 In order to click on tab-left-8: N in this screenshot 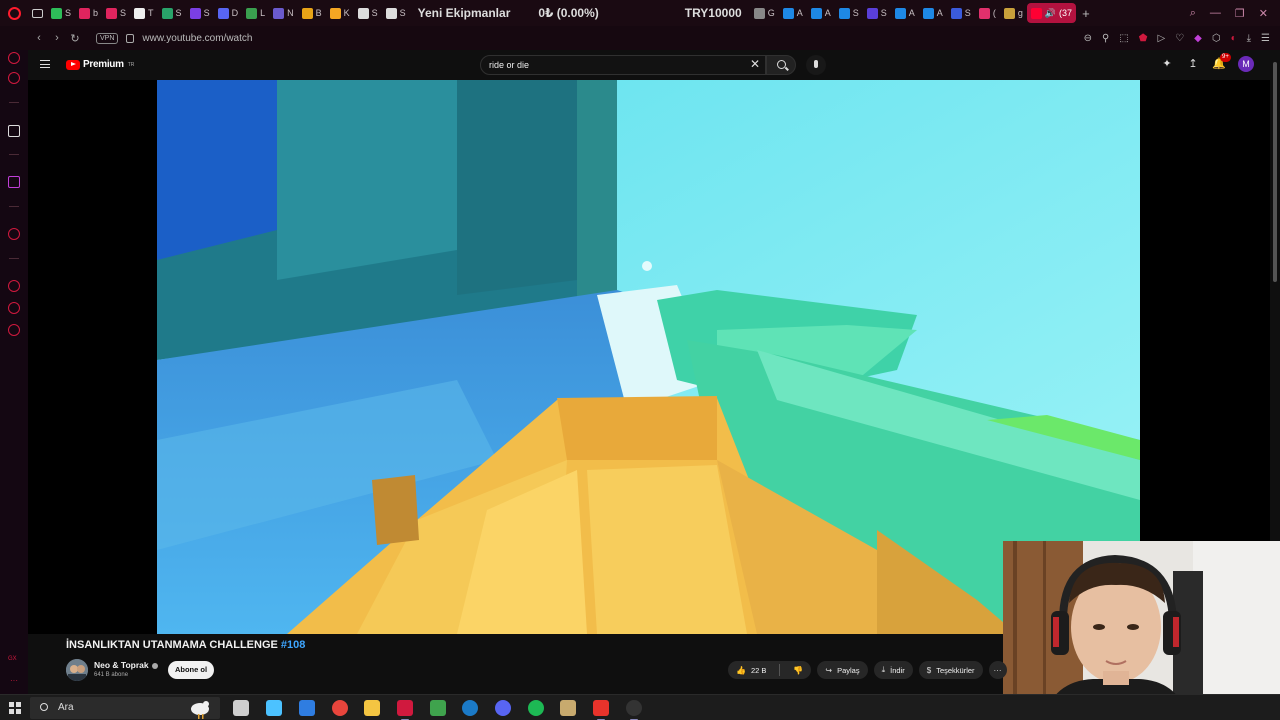, I will do `click(283, 13)`.